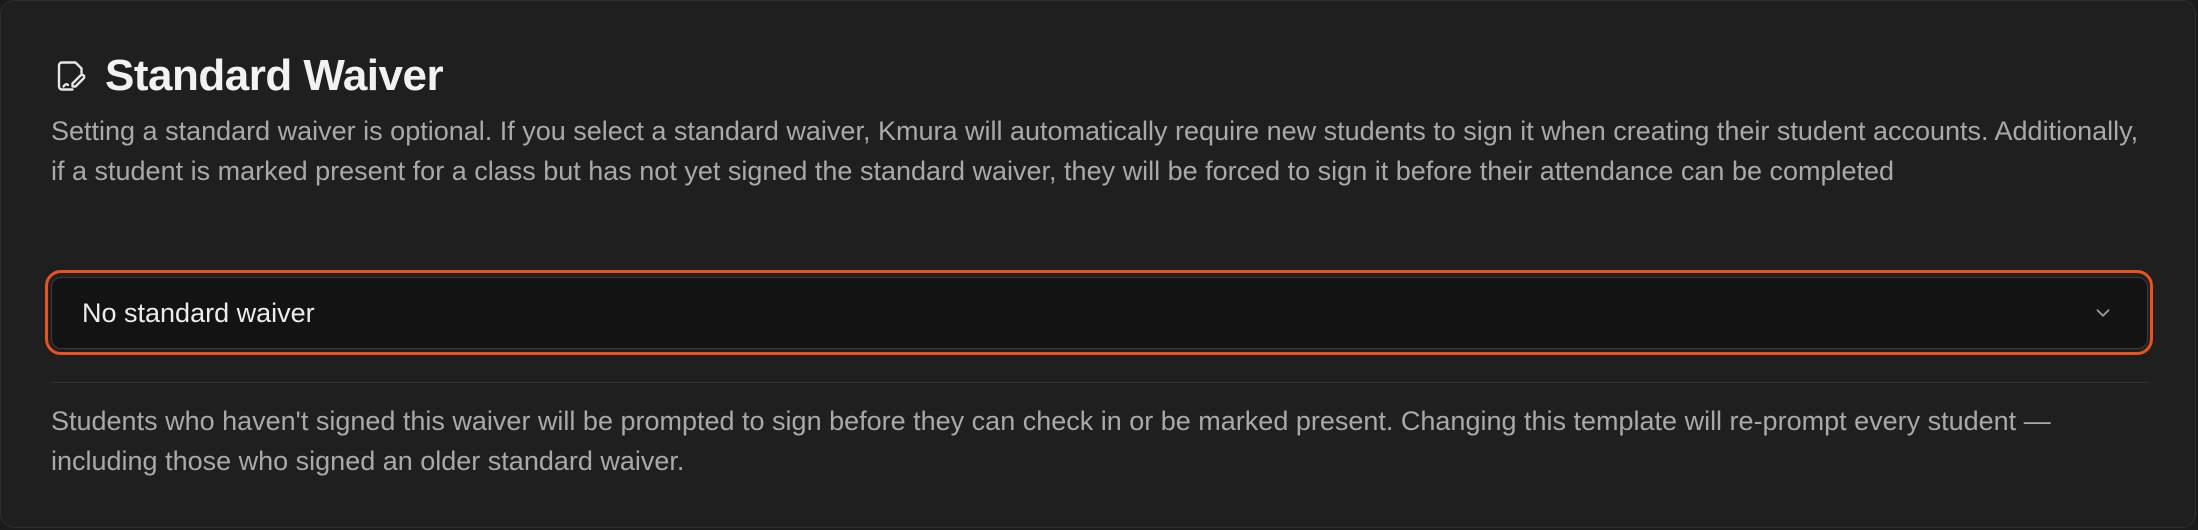 The height and width of the screenshot is (530, 2198). I want to click on divider, so click(1100, 382).